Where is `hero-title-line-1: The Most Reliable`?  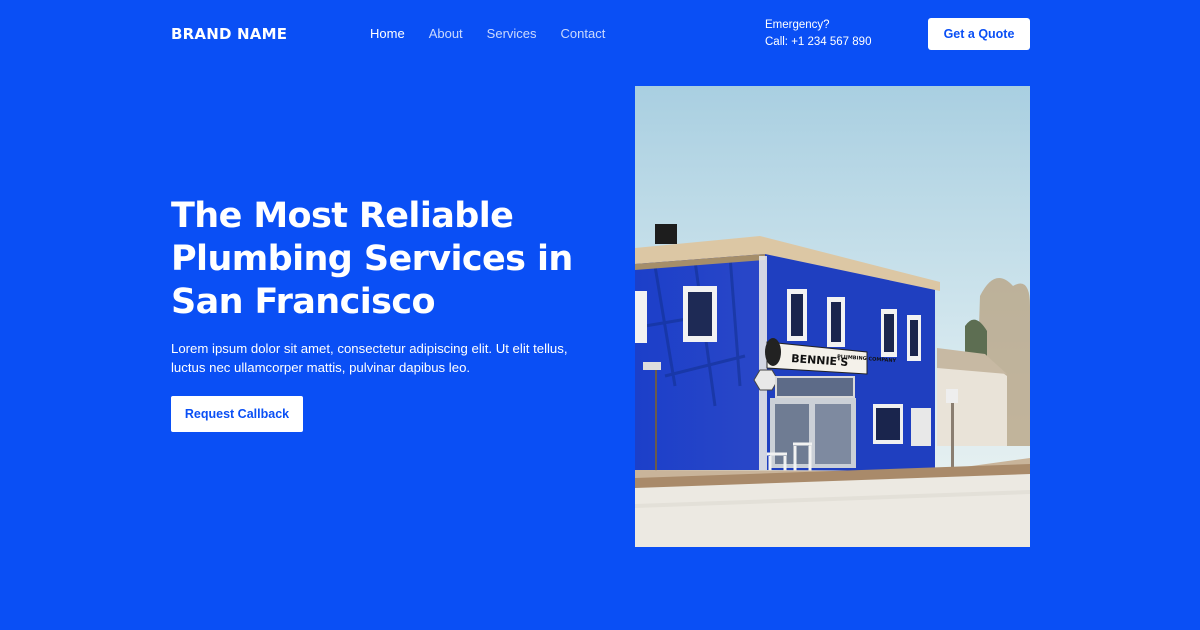
hero-title-line-1: The Most Reliable is located at coordinates (342, 216).